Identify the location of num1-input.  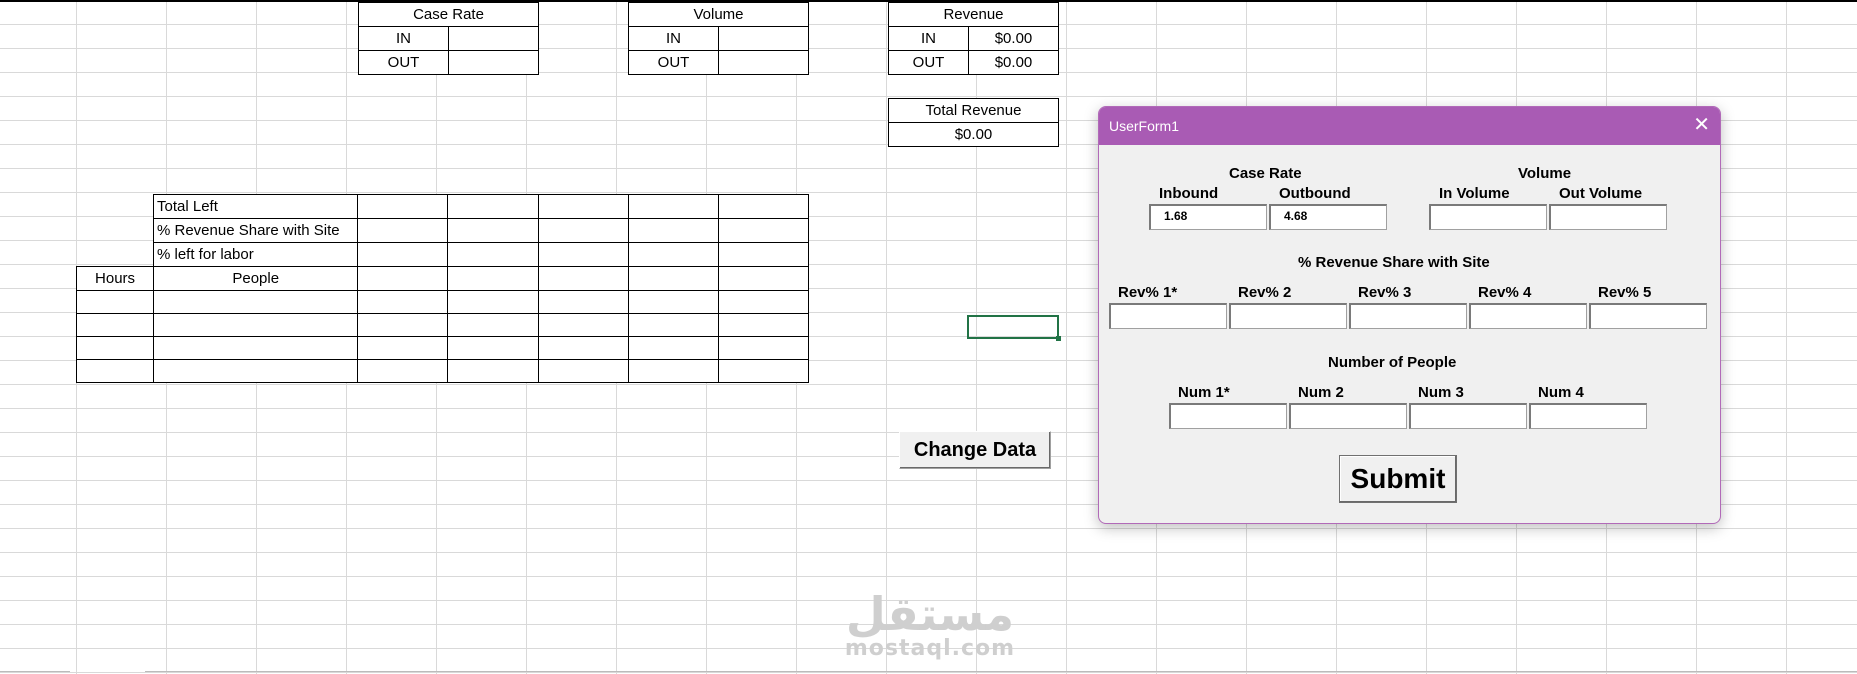
(1228, 416).